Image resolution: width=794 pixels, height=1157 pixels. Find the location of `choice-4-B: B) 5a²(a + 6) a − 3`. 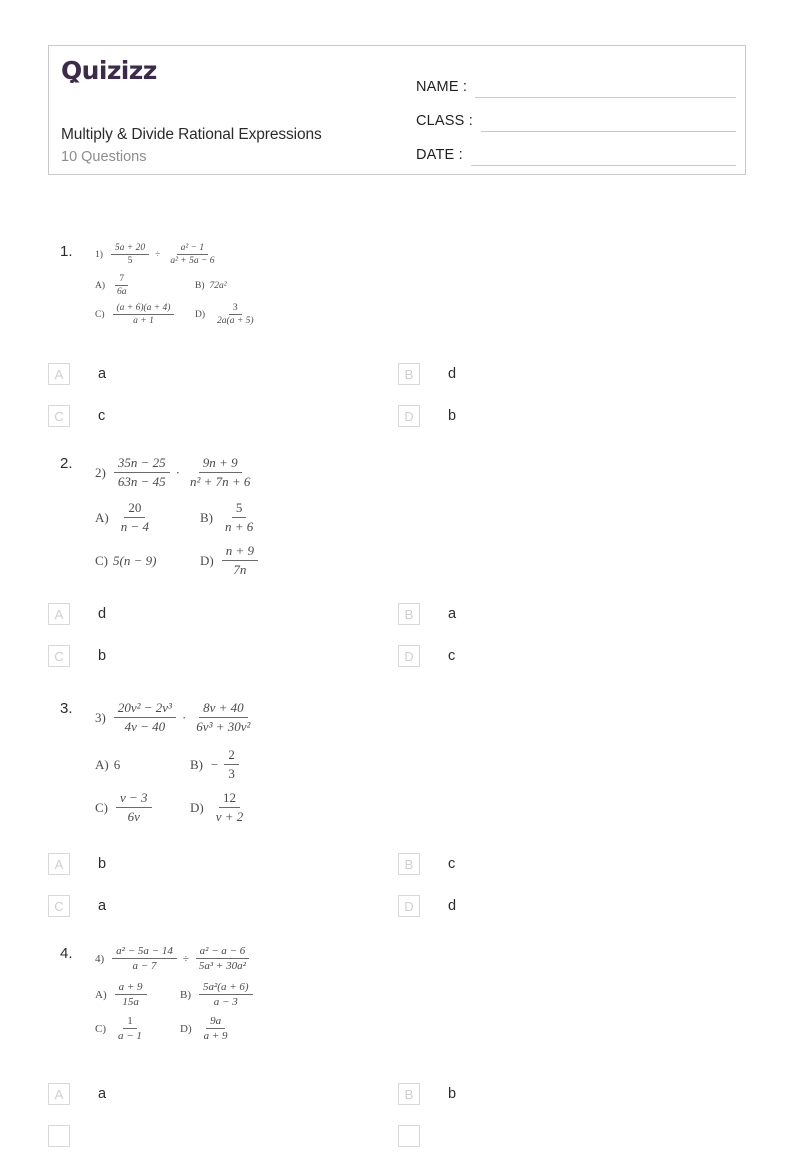

choice-4-B: B) 5a²(a + 6) a − 3 is located at coordinates (218, 994).